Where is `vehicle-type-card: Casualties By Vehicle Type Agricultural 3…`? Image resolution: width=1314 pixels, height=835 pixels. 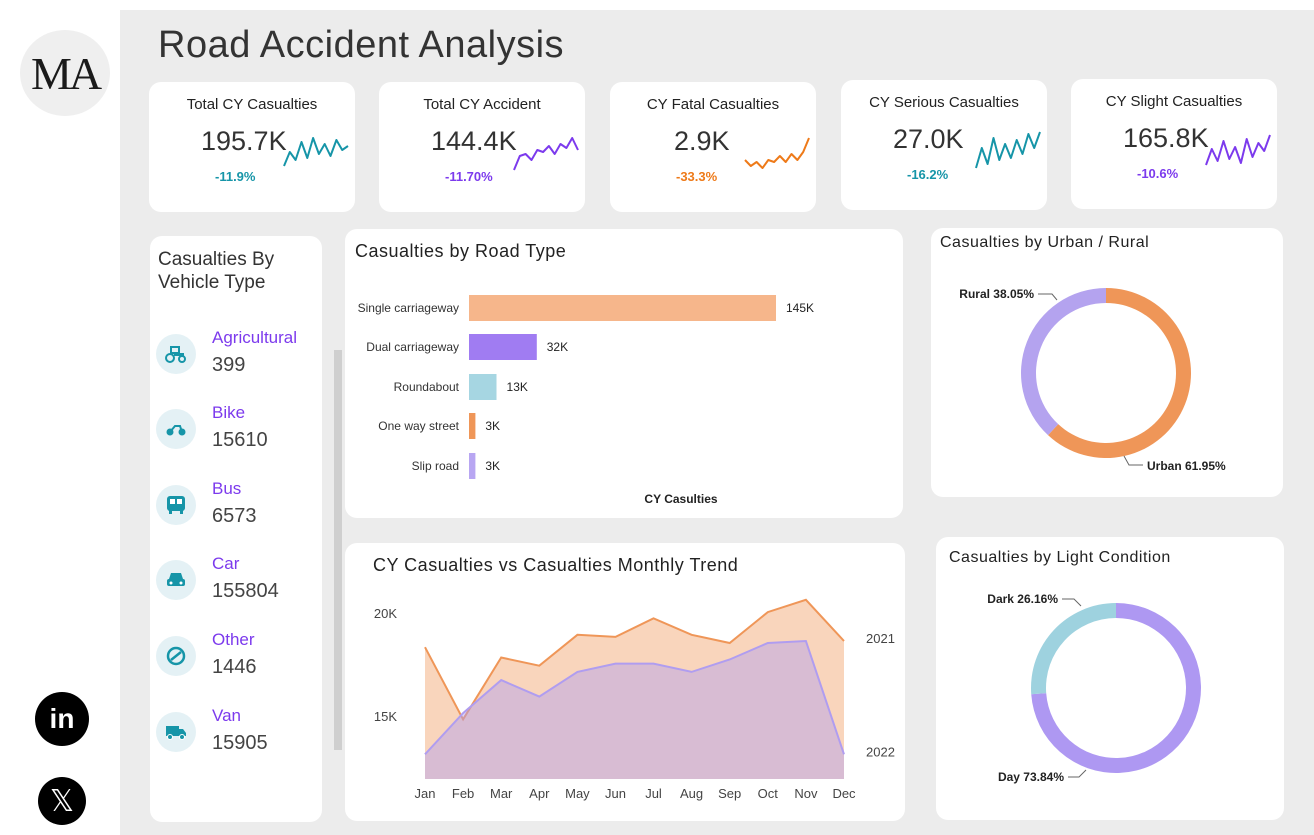 vehicle-type-card: Casualties By Vehicle Type Agricultural 3… is located at coordinates (236, 529).